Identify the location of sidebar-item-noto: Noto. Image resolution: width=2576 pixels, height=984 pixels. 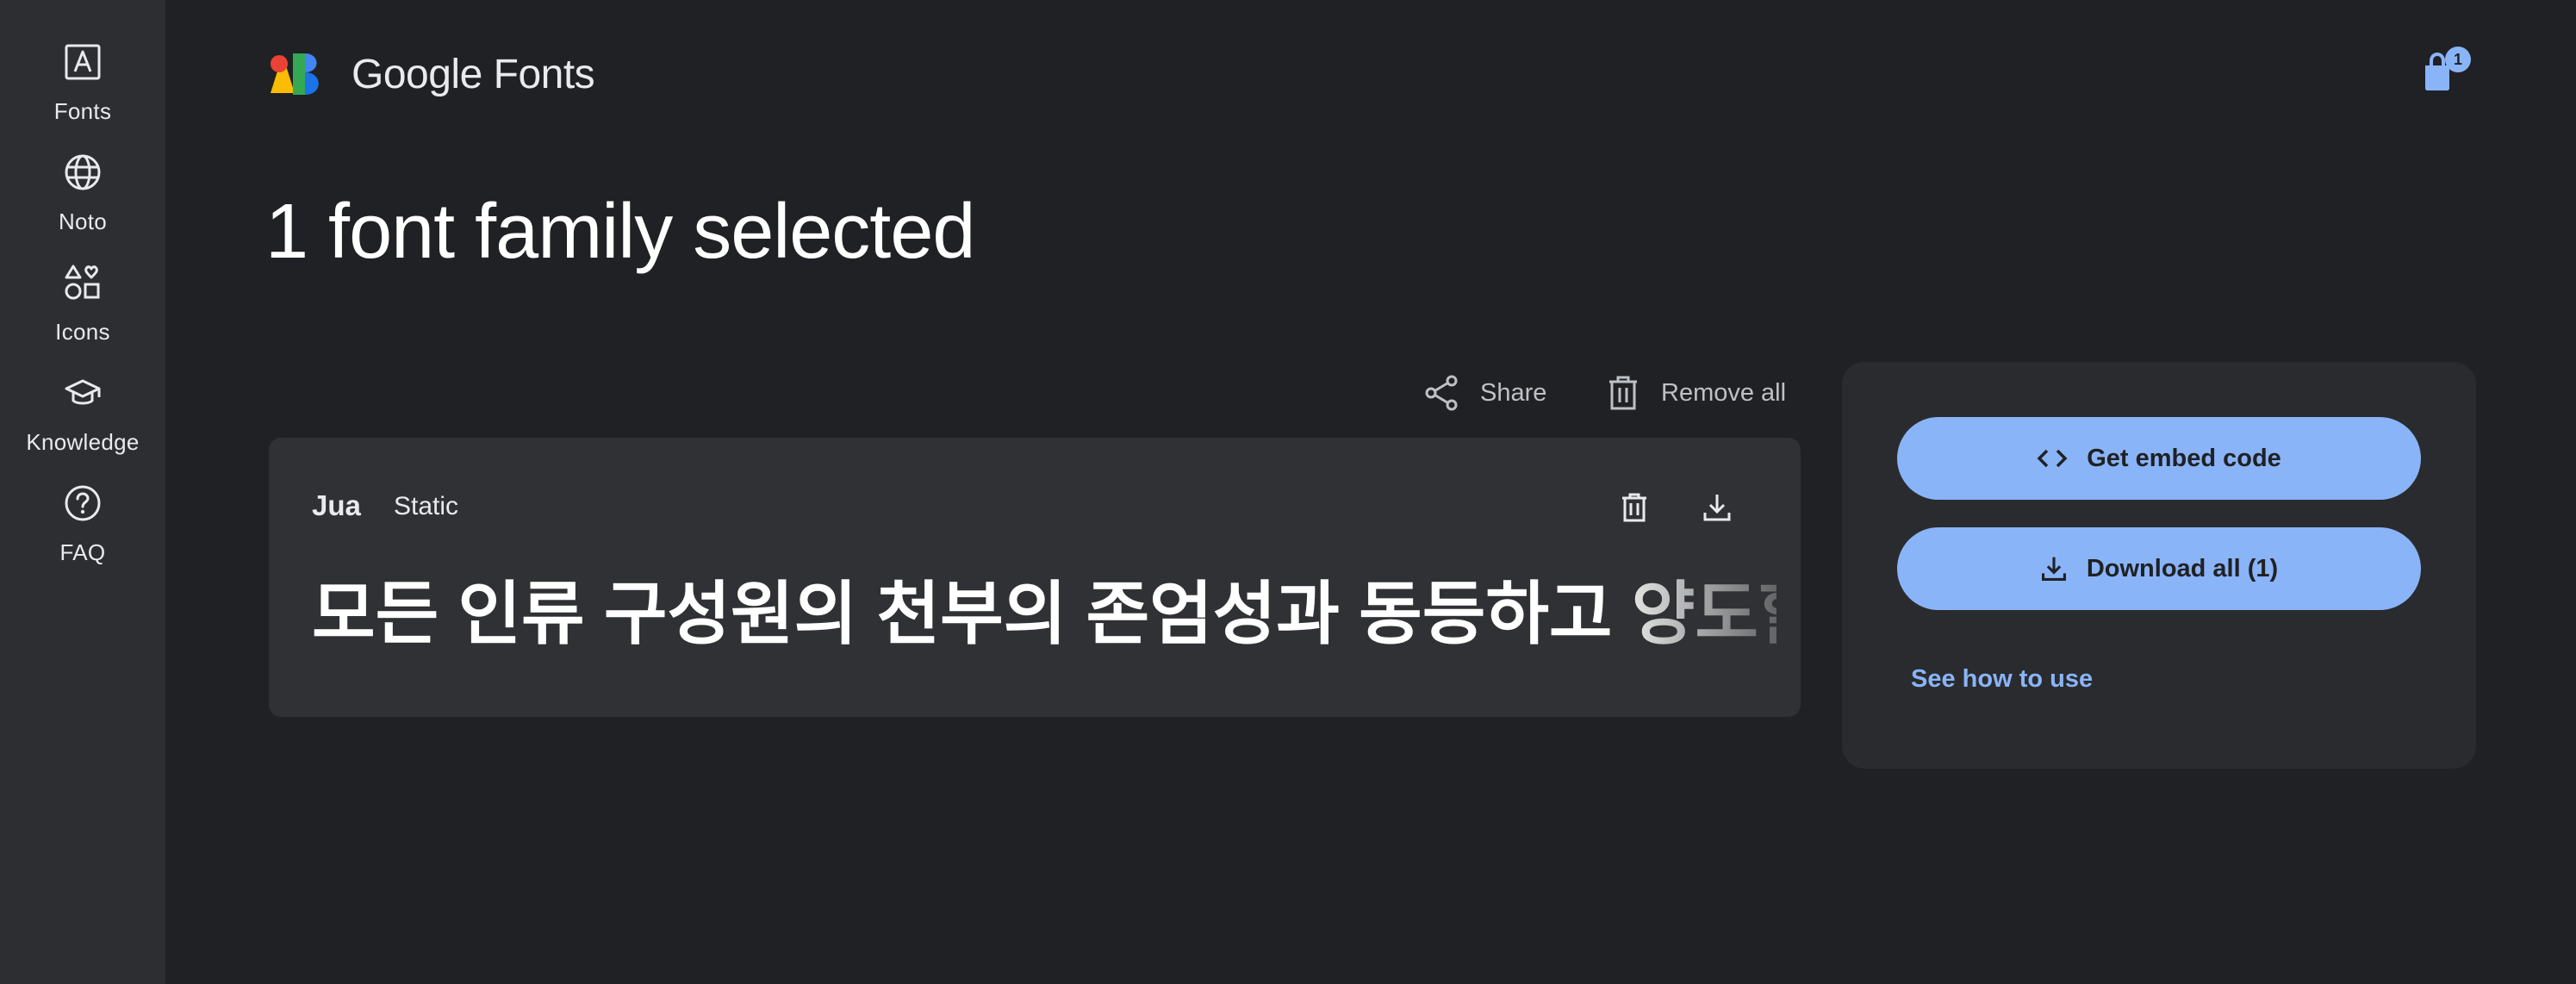
(83, 172).